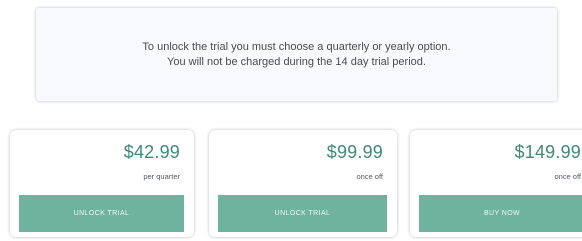 The height and width of the screenshot is (241, 582). I want to click on plan-card-quarterly: $42.99 per quarter UNLOCK TRIAL, so click(102, 183).